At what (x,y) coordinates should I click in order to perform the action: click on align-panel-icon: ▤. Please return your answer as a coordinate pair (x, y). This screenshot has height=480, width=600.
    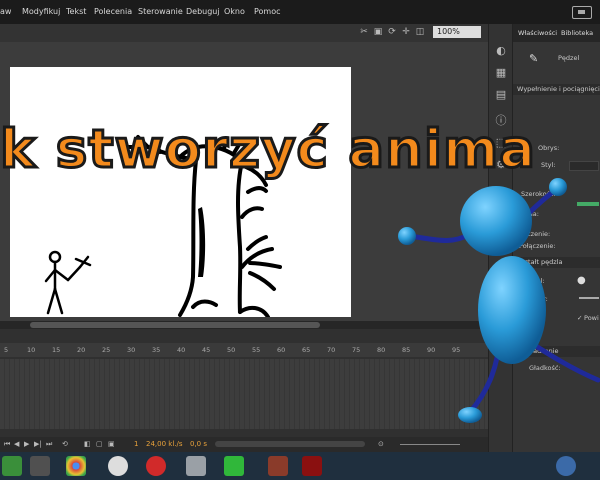
    Looking at the image, I should click on (501, 95).